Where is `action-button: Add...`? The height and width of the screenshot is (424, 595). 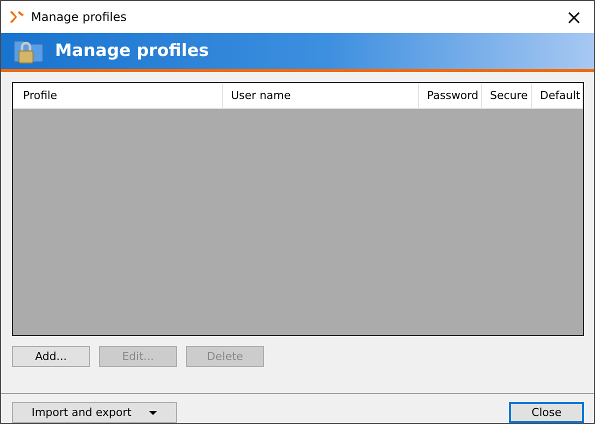
action-button: Add... is located at coordinates (51, 356).